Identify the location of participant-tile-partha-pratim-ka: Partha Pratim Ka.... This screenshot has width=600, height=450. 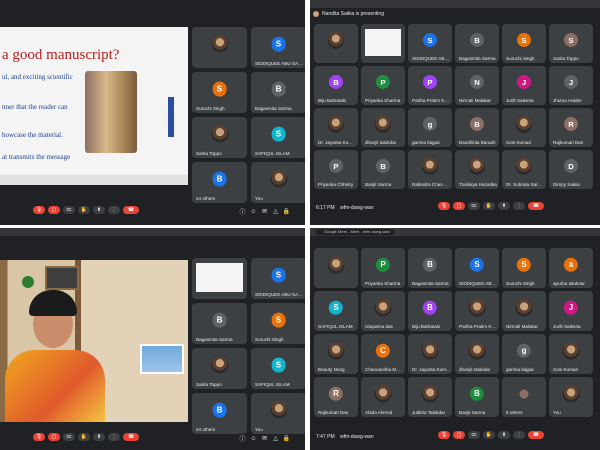
(477, 311).